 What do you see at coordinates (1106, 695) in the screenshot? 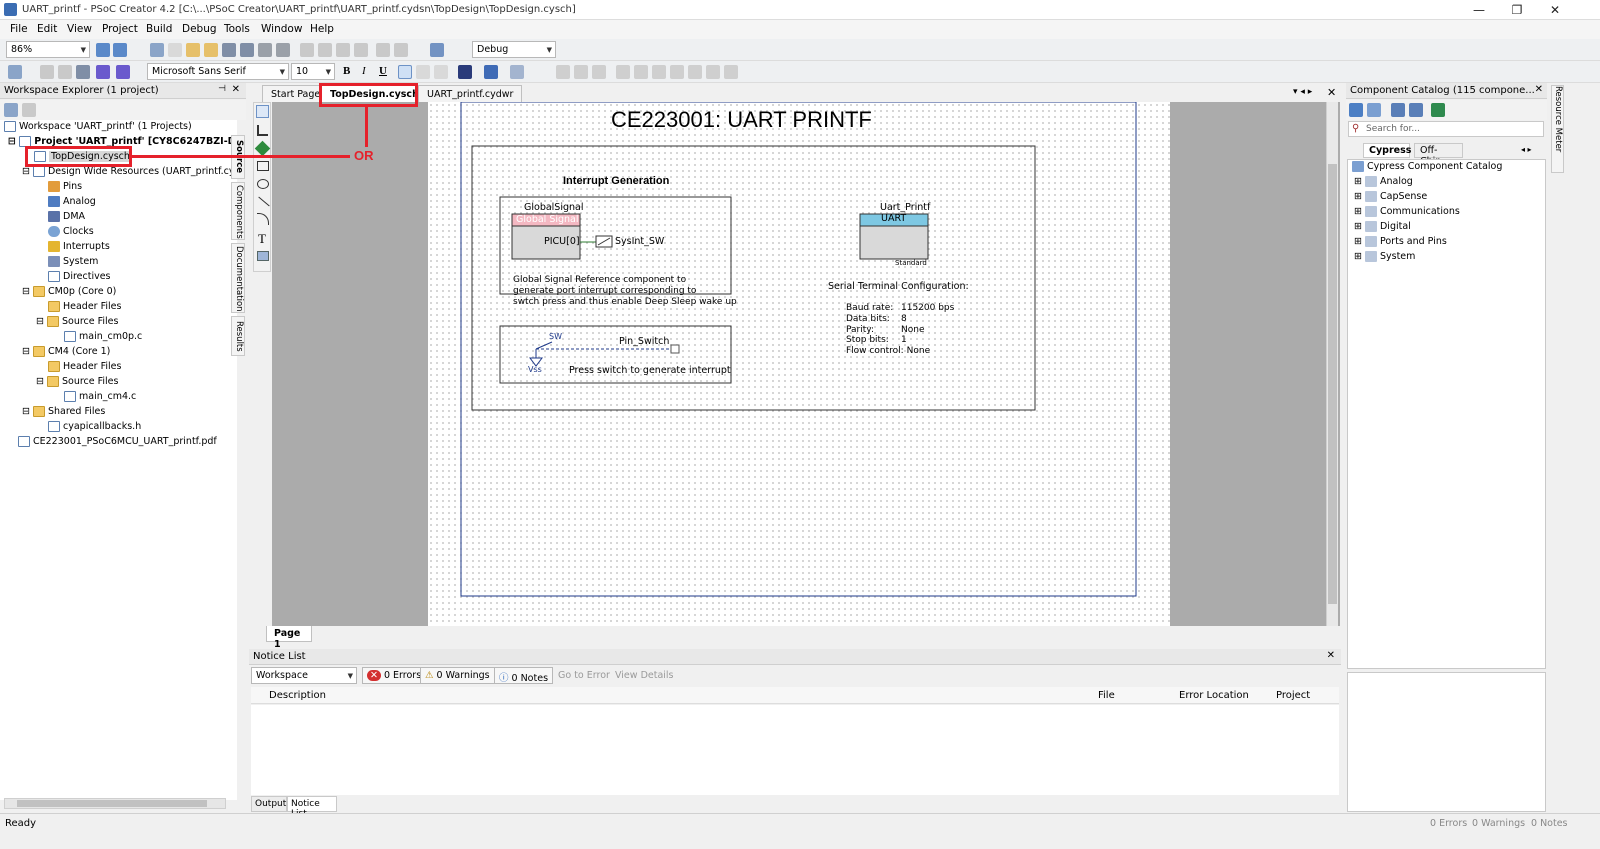
I see `column-file: File` at bounding box center [1106, 695].